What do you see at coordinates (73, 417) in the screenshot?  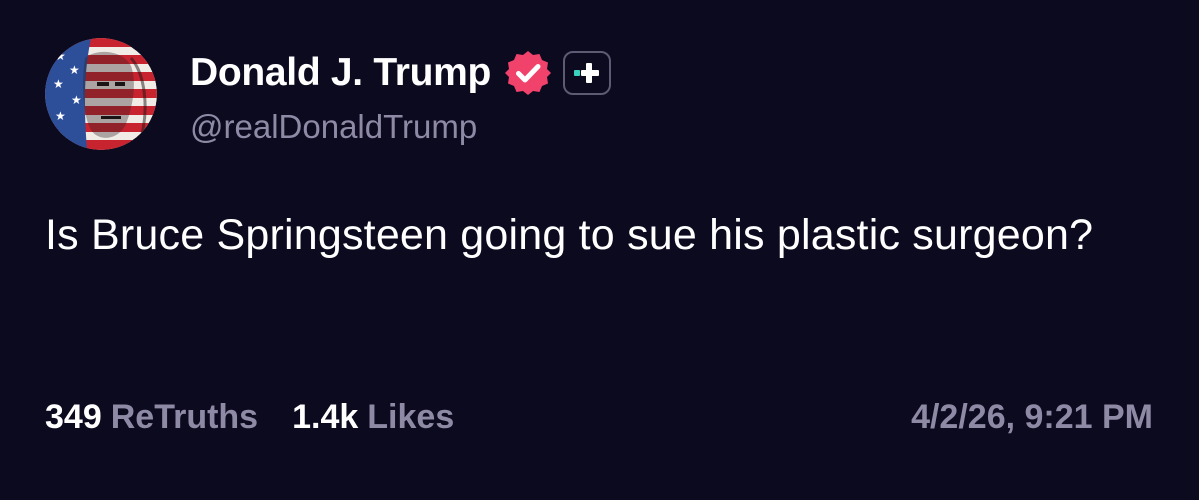 I see `retruths-count: 349` at bounding box center [73, 417].